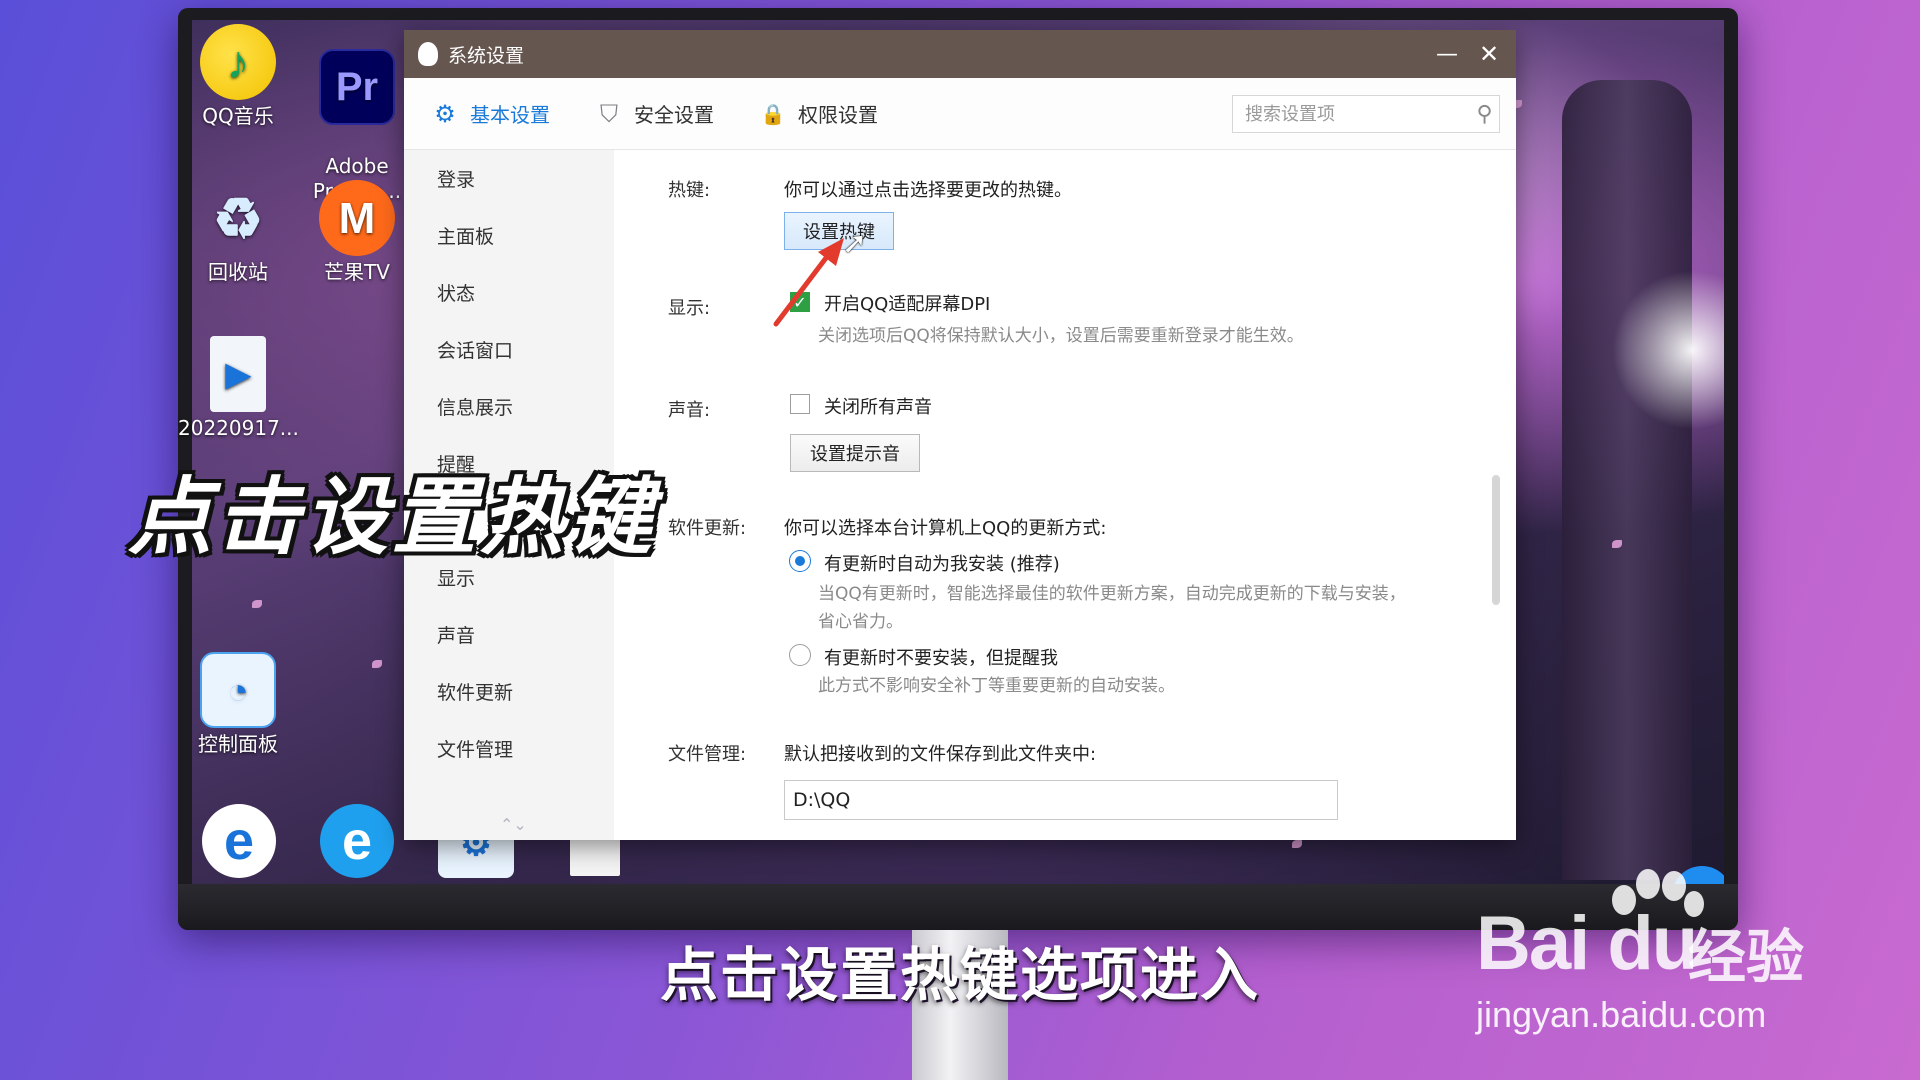 The image size is (1920, 1080). I want to click on search-icon: ⚲, so click(1484, 114).